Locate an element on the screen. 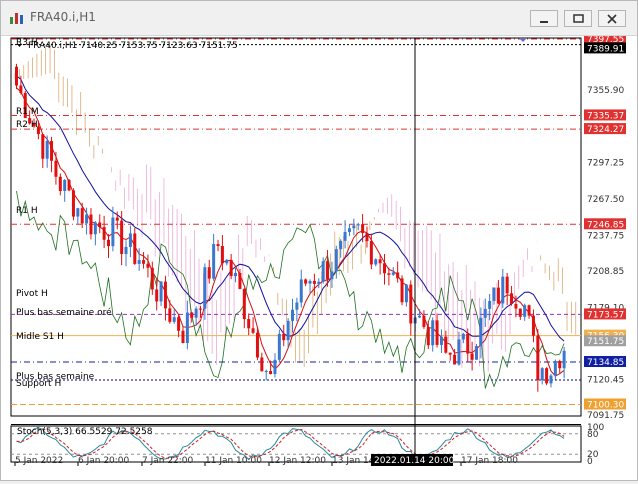 Image resolution: width=638 pixels, height=484 pixels. stoch-level-label: 0 is located at coordinates (590, 462).